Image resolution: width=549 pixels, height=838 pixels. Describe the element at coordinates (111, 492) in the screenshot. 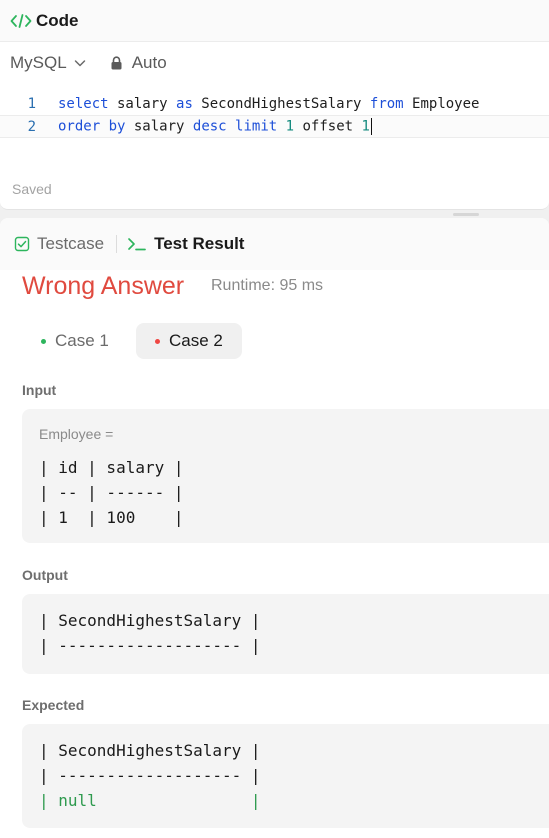

I see `input-line: | -- | ------ |` at that location.